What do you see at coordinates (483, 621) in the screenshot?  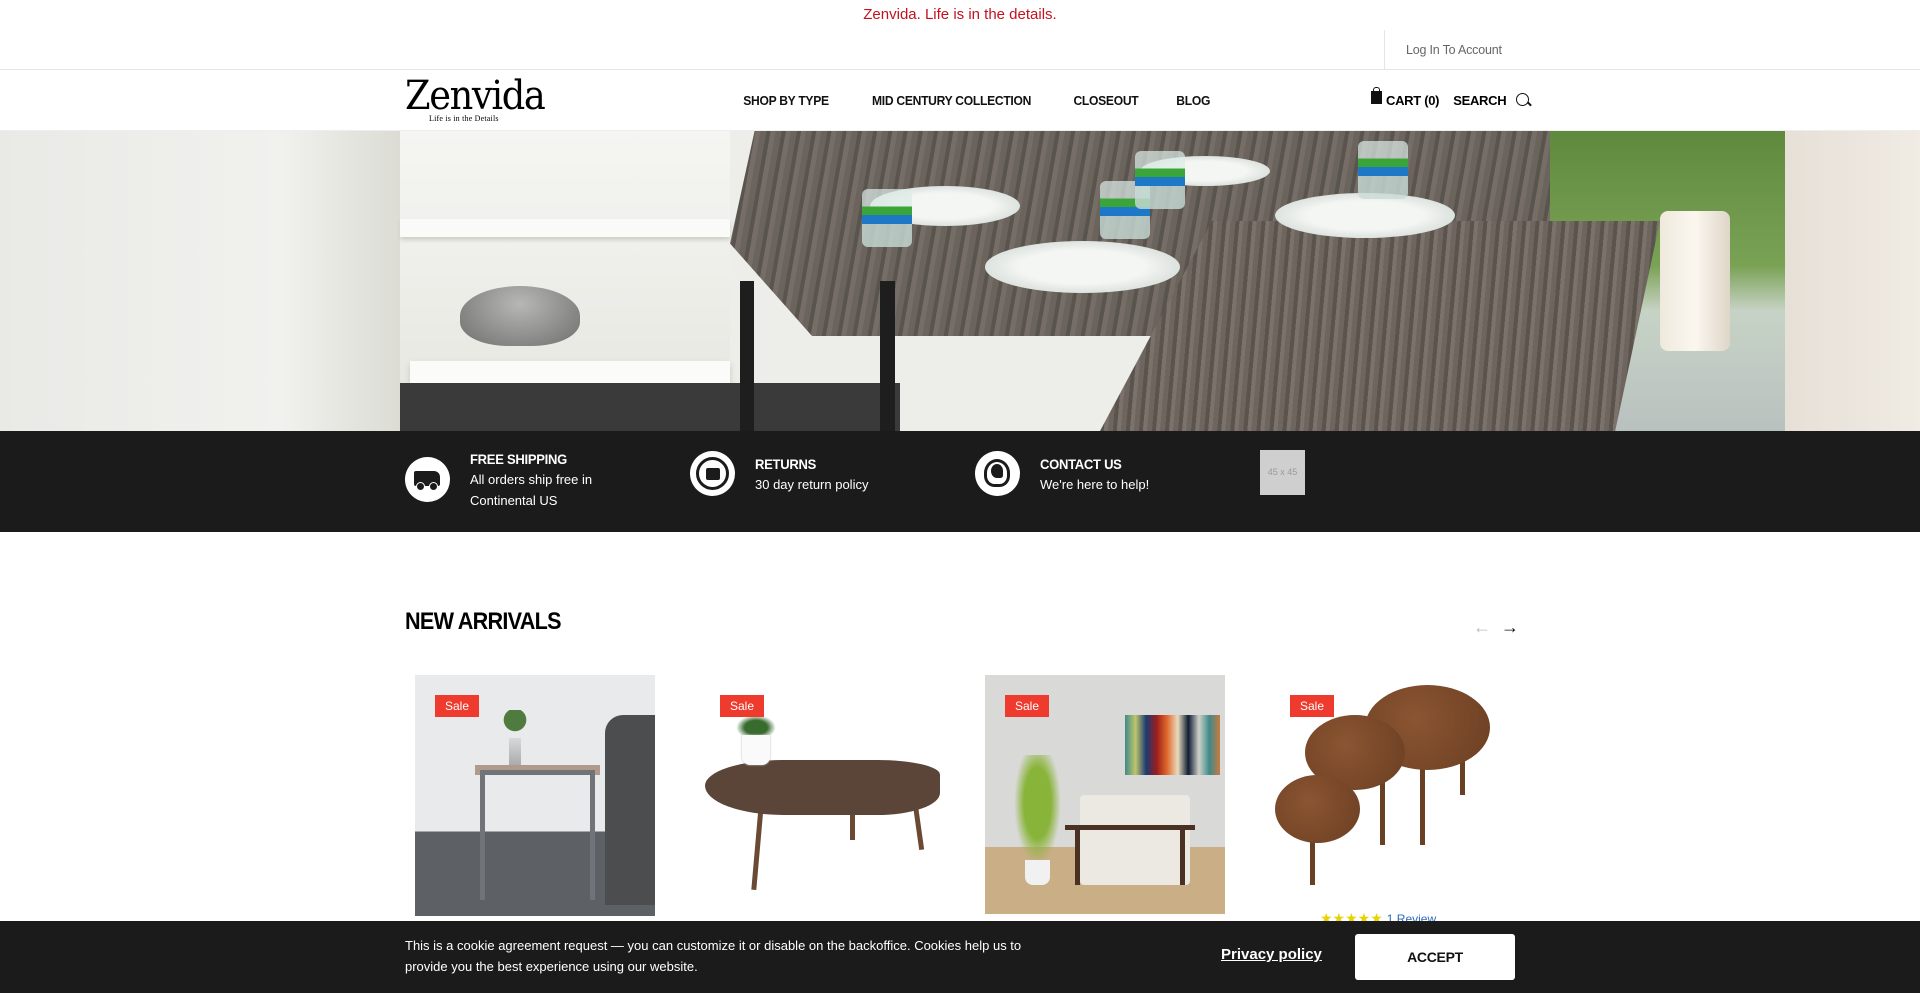 I see `section-title: NEW ARRIVALS` at bounding box center [483, 621].